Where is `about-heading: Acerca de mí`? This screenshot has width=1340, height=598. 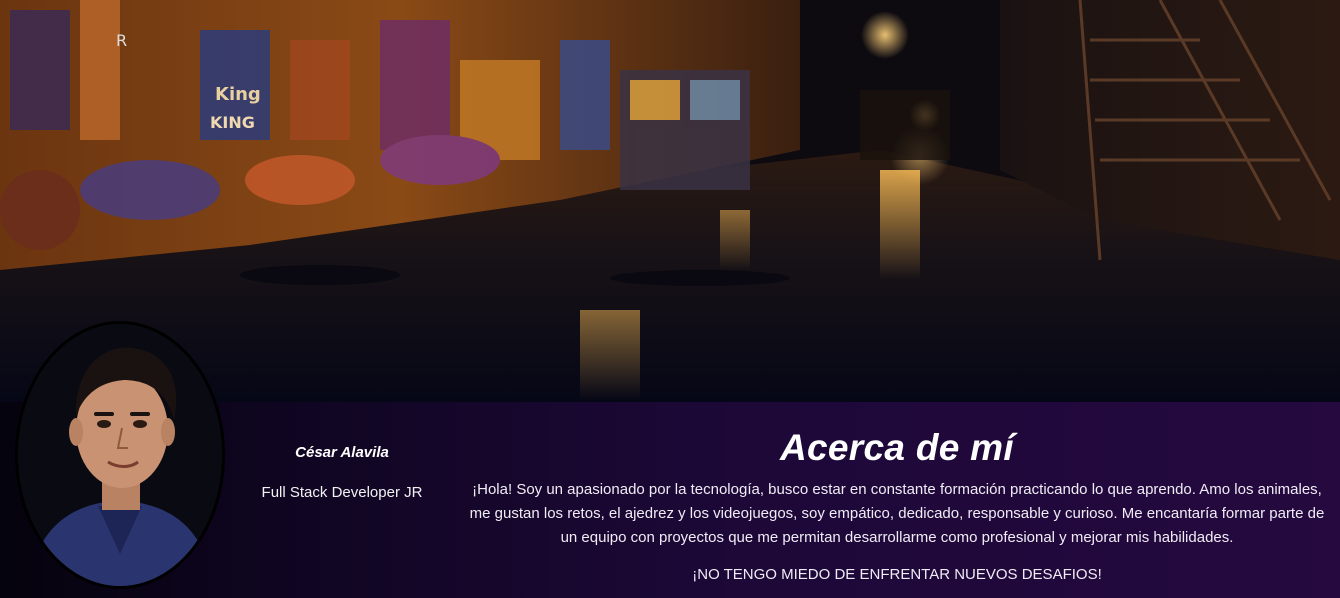 about-heading: Acerca de mí is located at coordinates (897, 447).